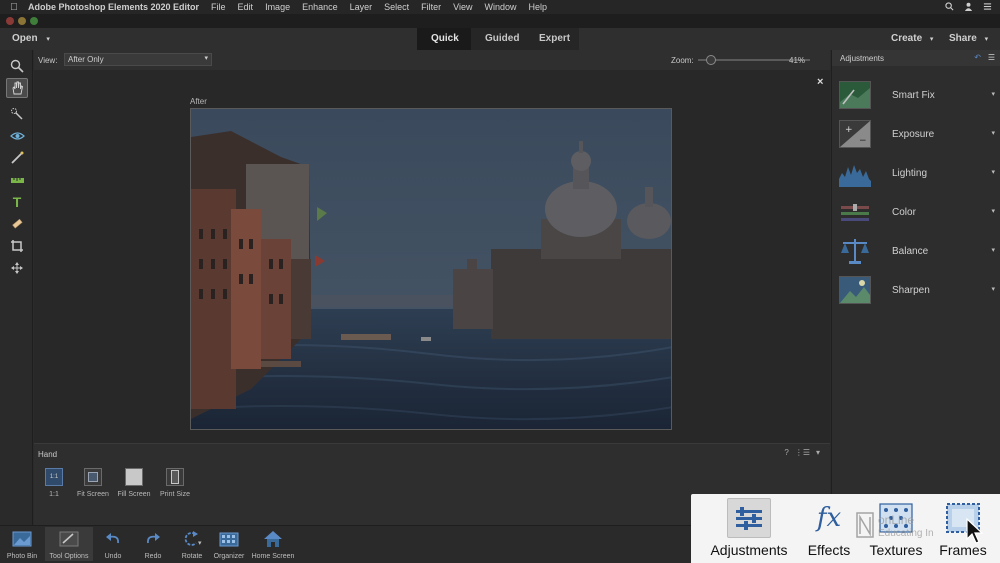  Describe the element at coordinates (175, 494) in the screenshot. I see `print-size-label: Print Size` at that location.